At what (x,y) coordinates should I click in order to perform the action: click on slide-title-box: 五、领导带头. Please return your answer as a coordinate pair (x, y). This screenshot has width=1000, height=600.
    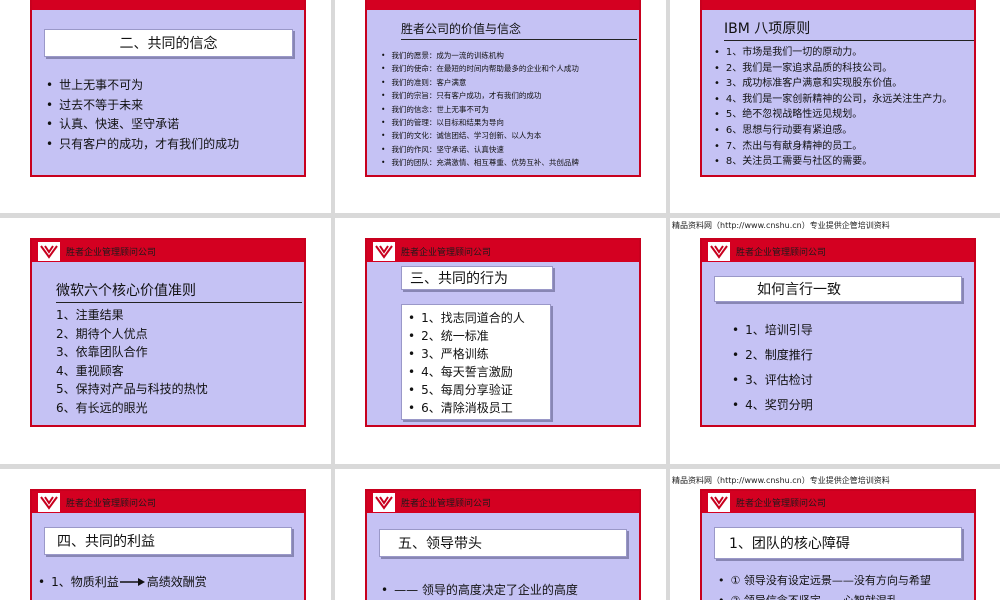
    Looking at the image, I should click on (503, 543).